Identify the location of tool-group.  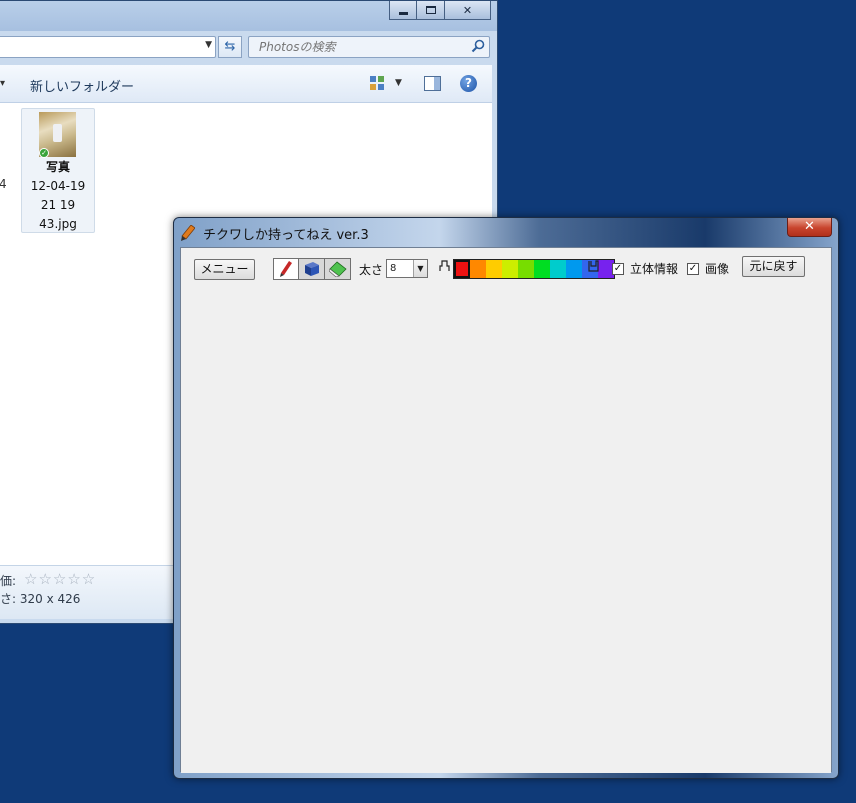
(312, 269).